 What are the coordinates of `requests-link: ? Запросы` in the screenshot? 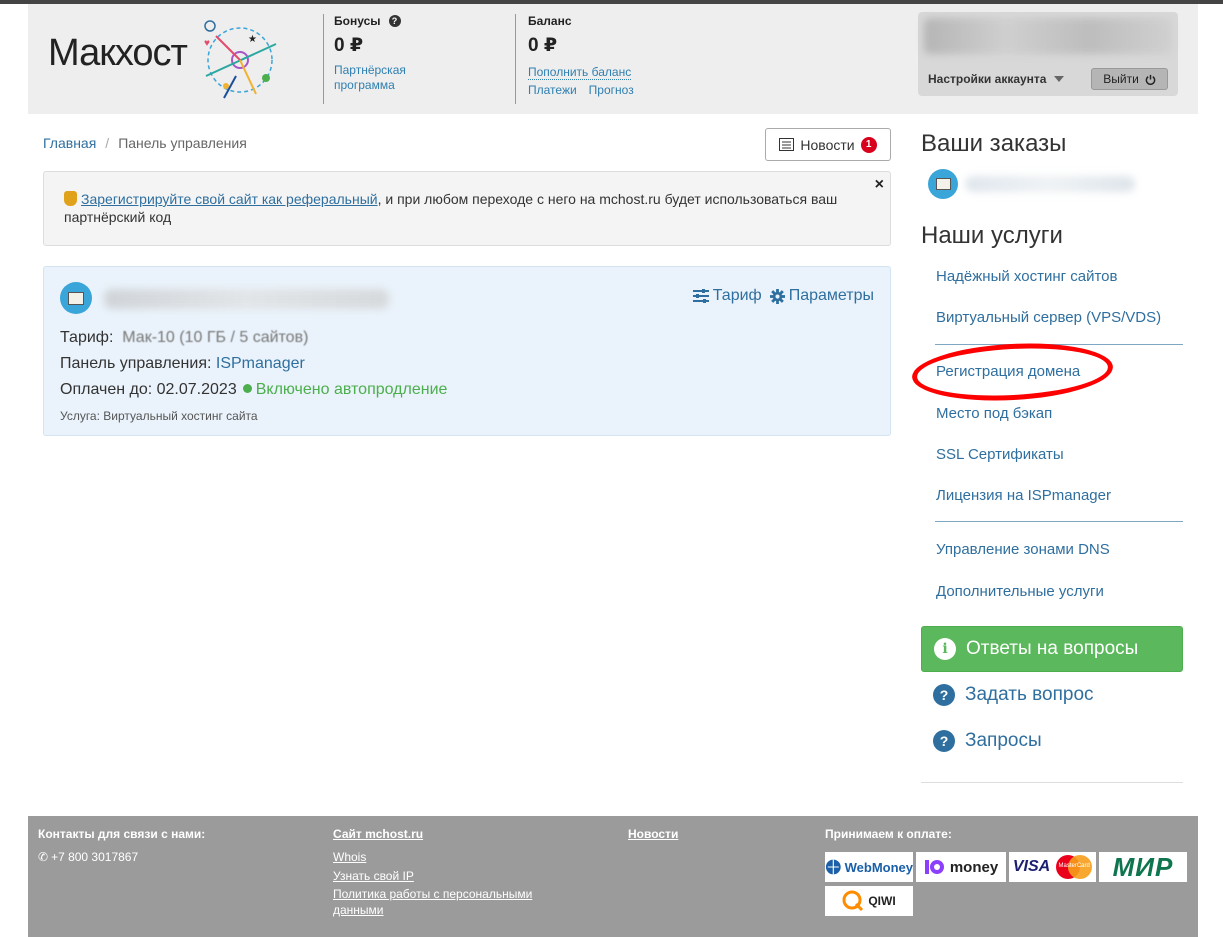 It's located at (987, 741).